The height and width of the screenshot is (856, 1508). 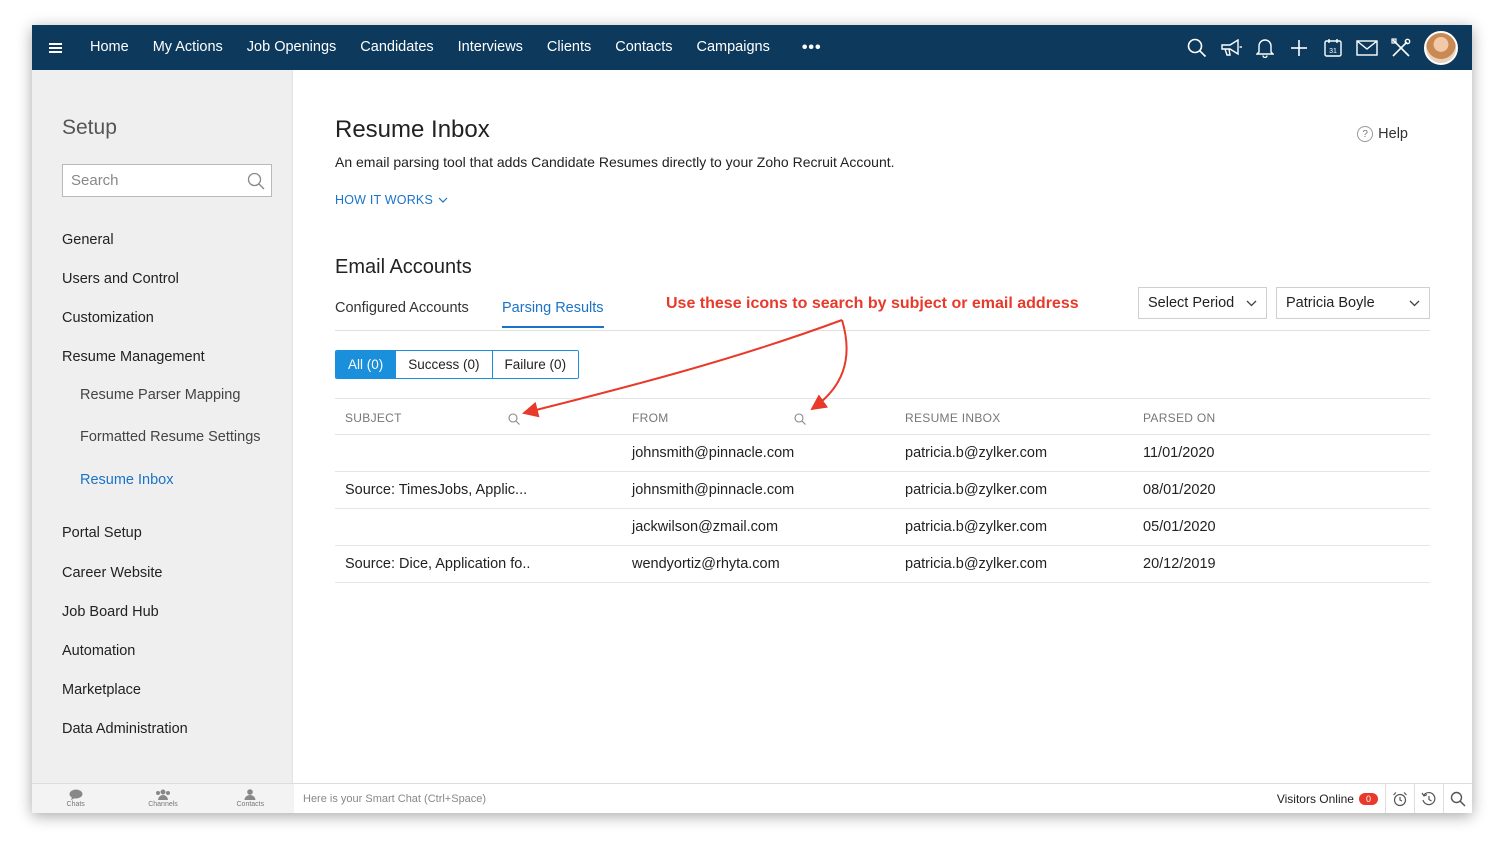 What do you see at coordinates (108, 318) in the screenshot?
I see `sidebar-item-customization: Customization` at bounding box center [108, 318].